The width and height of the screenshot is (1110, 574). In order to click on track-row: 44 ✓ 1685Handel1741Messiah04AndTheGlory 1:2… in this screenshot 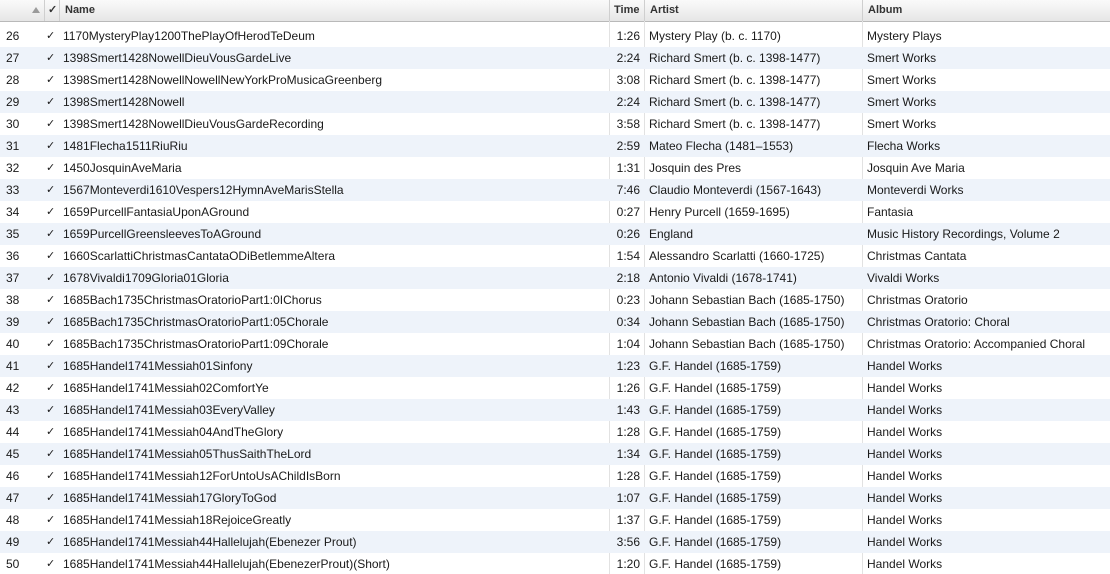, I will do `click(555, 432)`.